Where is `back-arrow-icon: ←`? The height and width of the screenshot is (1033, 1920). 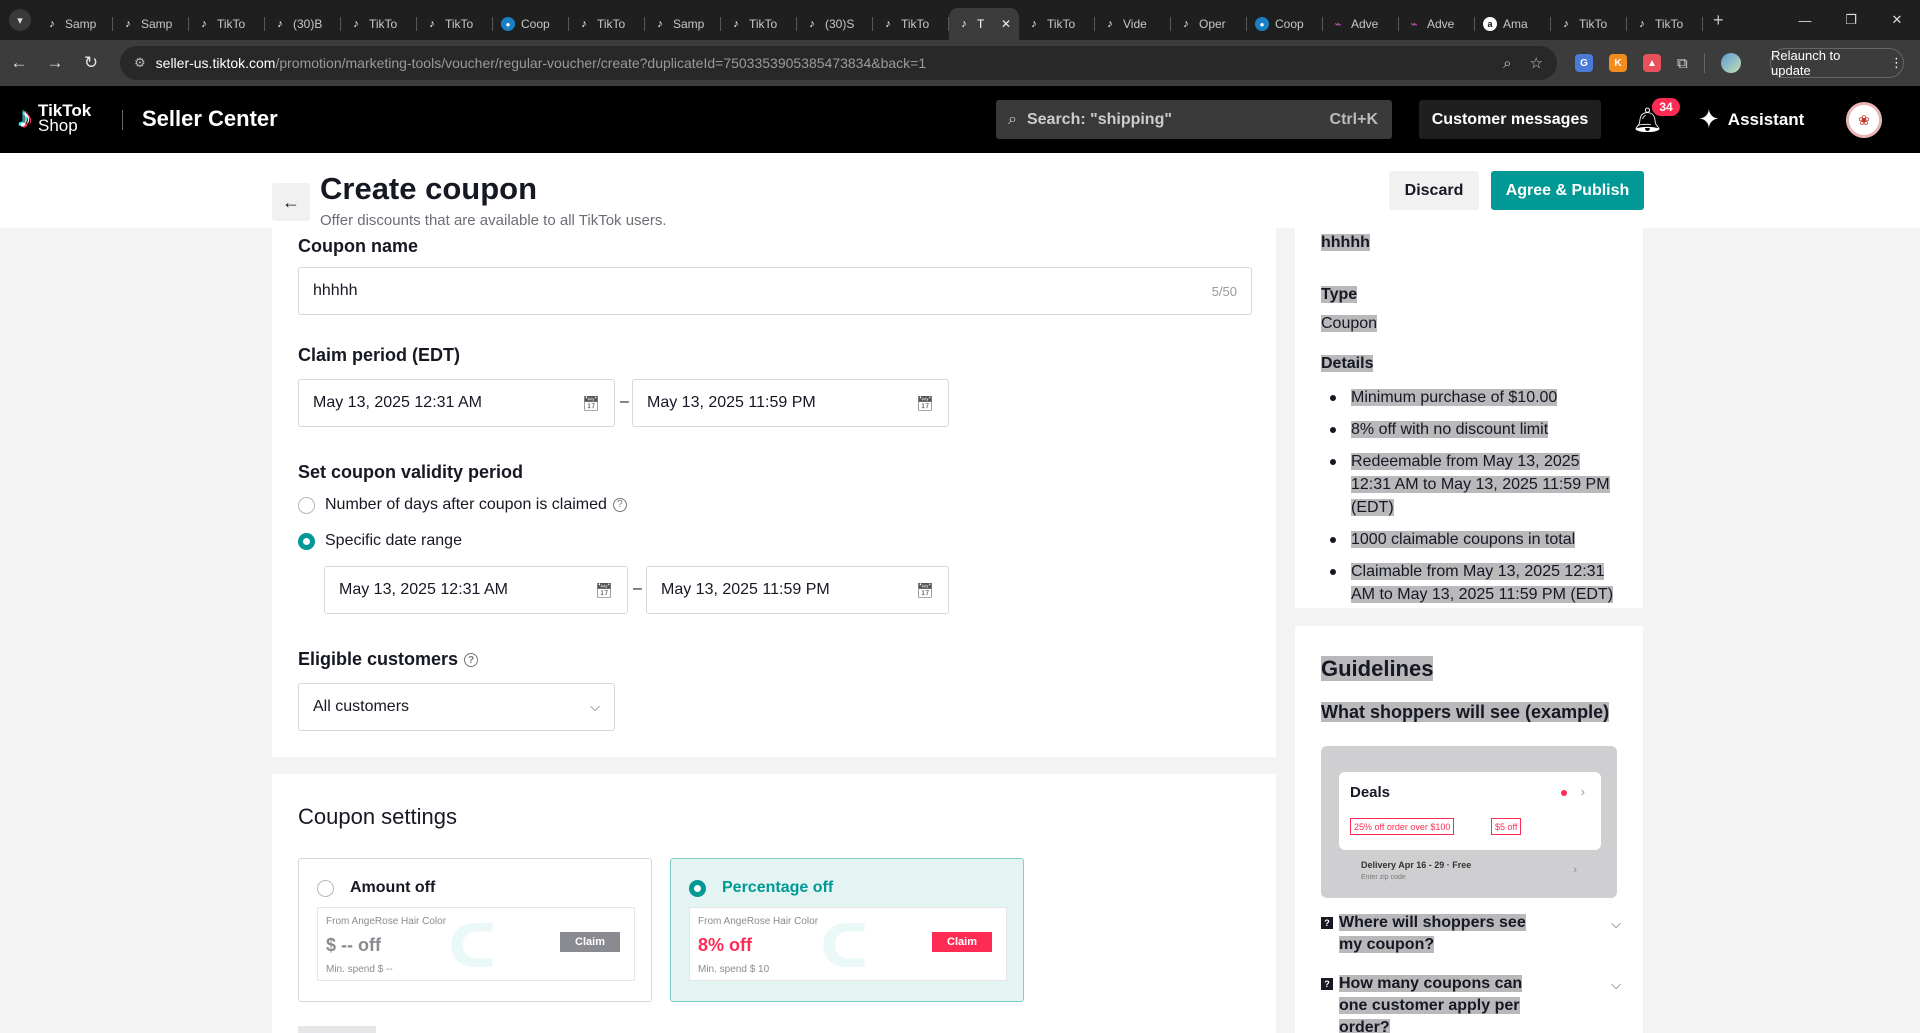
back-arrow-icon: ← is located at coordinates (19, 63).